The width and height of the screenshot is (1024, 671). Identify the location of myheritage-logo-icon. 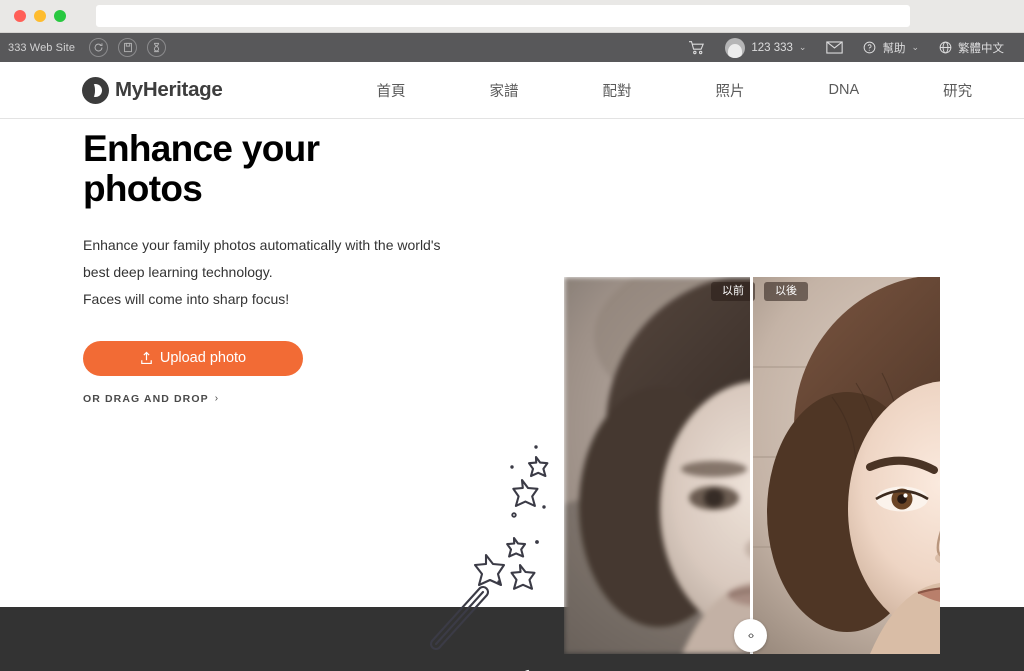
(95, 90).